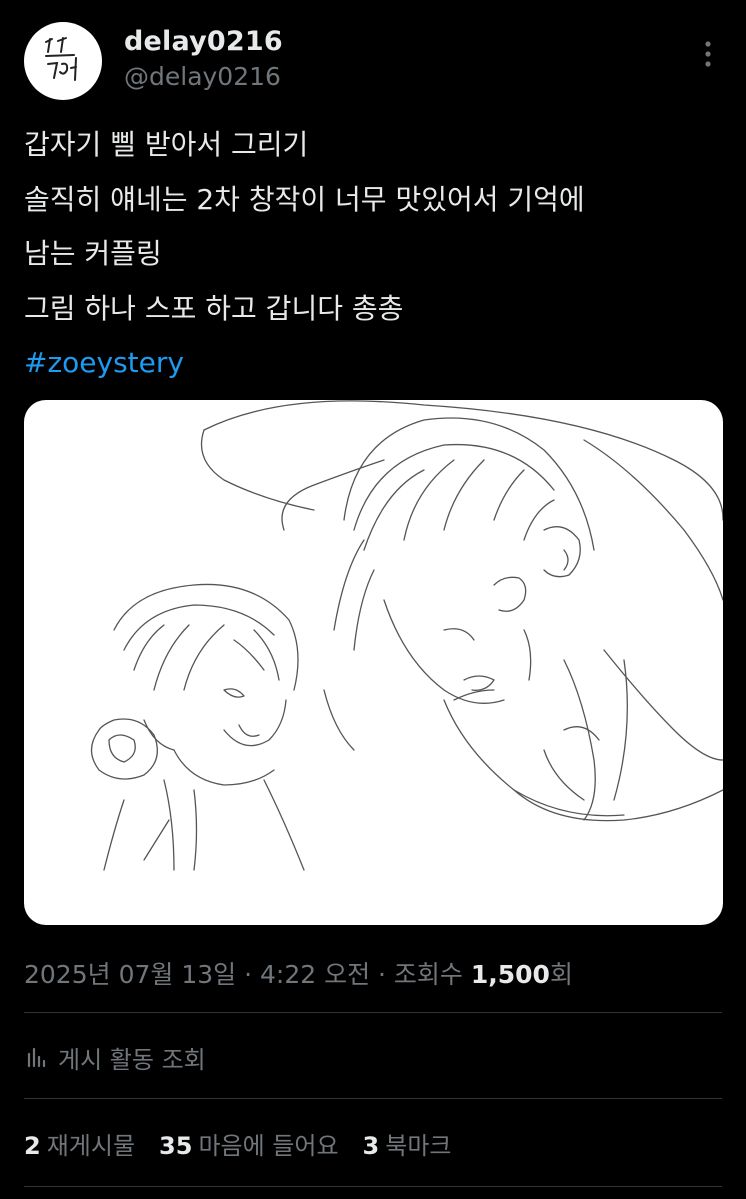  I want to click on reposts-count: 2, so click(32, 1146).